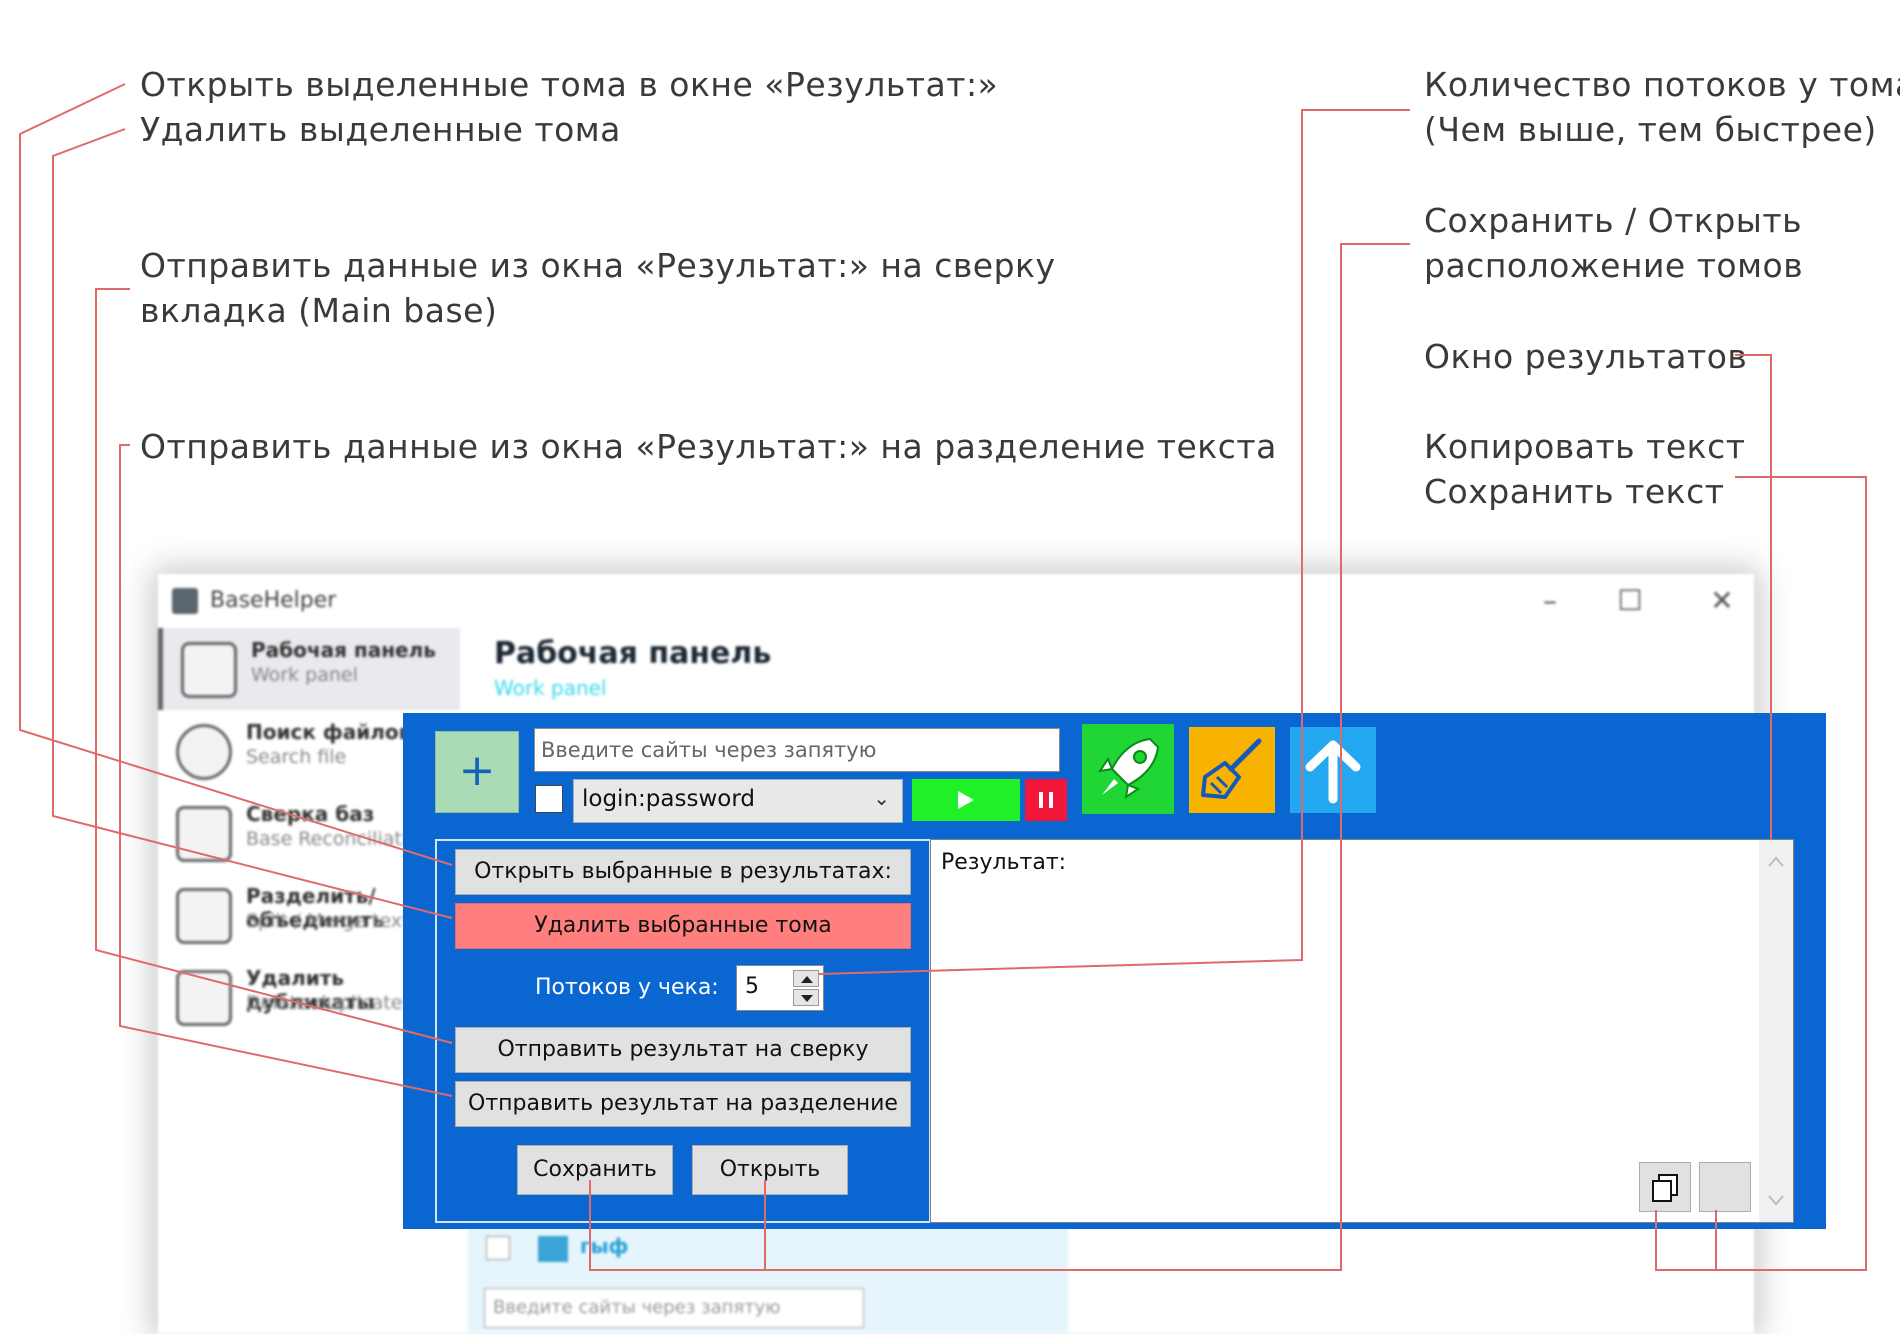 Image resolution: width=1900 pixels, height=1334 pixels. What do you see at coordinates (770, 1170) in the screenshot?
I see `open-button: Открыть` at bounding box center [770, 1170].